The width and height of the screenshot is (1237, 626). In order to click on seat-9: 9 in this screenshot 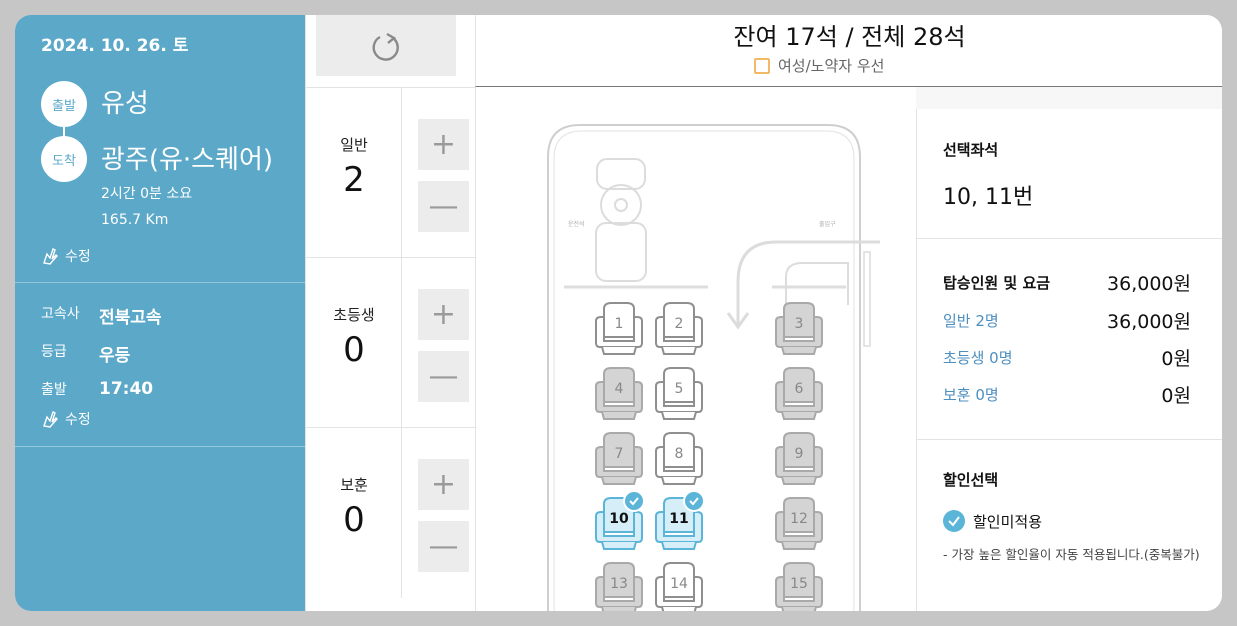, I will do `click(799, 459)`.